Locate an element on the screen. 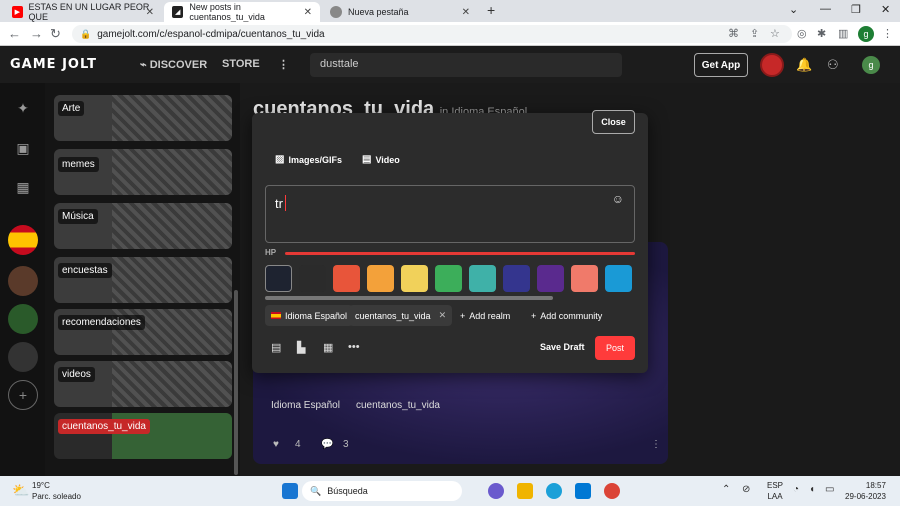 This screenshot has height=506, width=900. post-menu-icon: ⋮ is located at coordinates (656, 444).